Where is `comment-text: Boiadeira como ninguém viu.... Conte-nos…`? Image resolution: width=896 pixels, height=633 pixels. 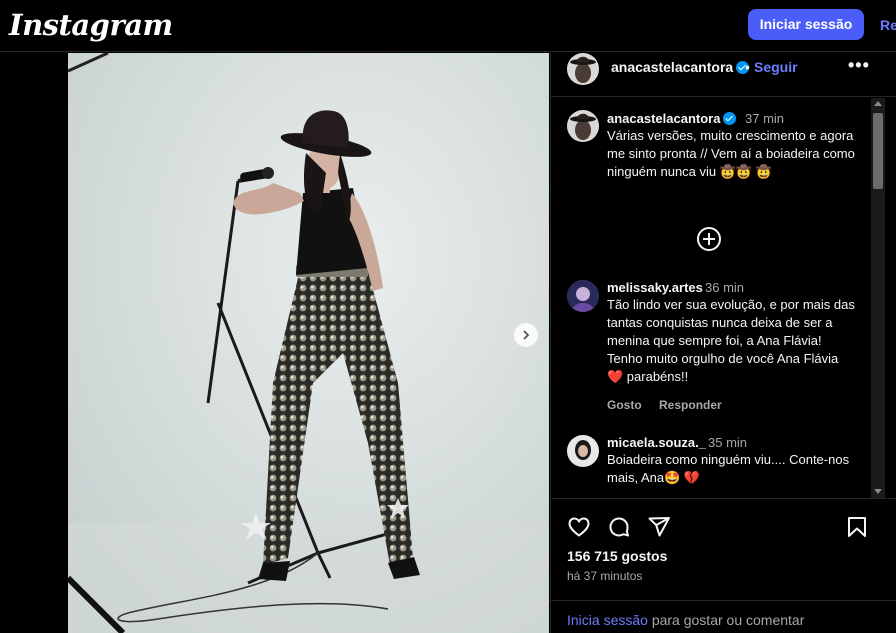 comment-text: Boiadeira como ninguém viu.... Conte-nos… is located at coordinates (728, 468).